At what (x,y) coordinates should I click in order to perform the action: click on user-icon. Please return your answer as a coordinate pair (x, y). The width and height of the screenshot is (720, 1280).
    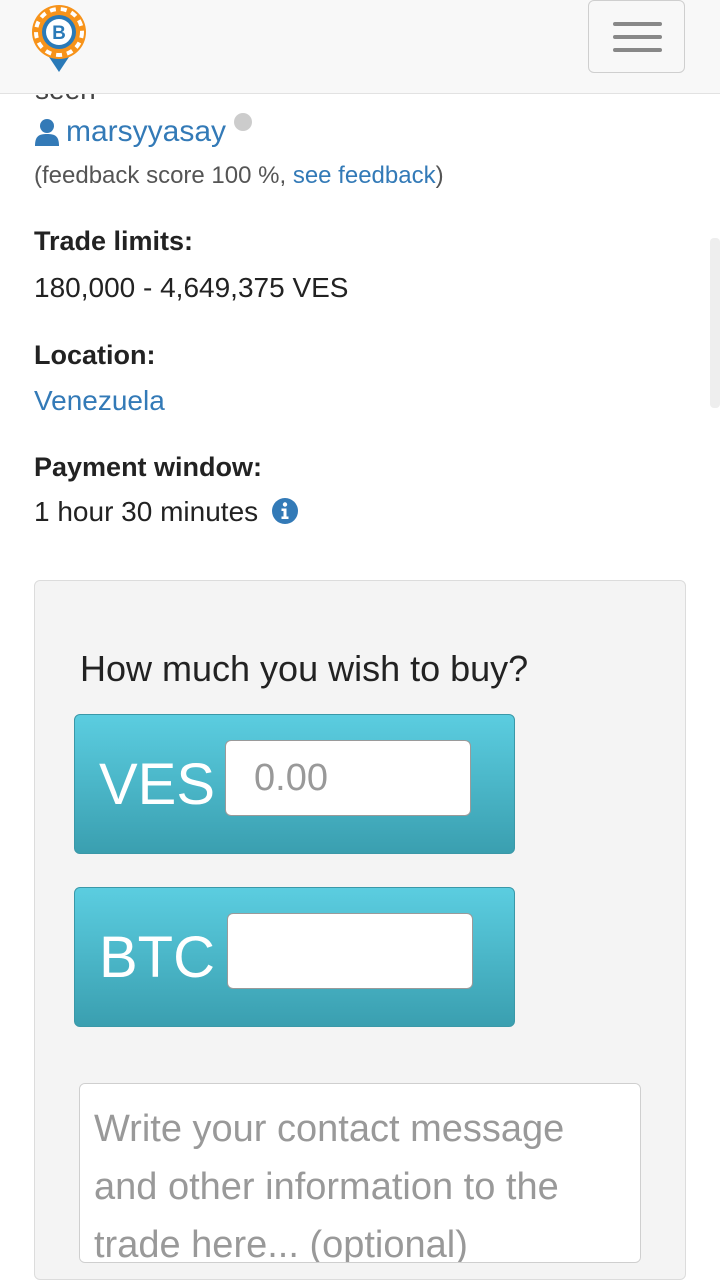
    Looking at the image, I should click on (47, 132).